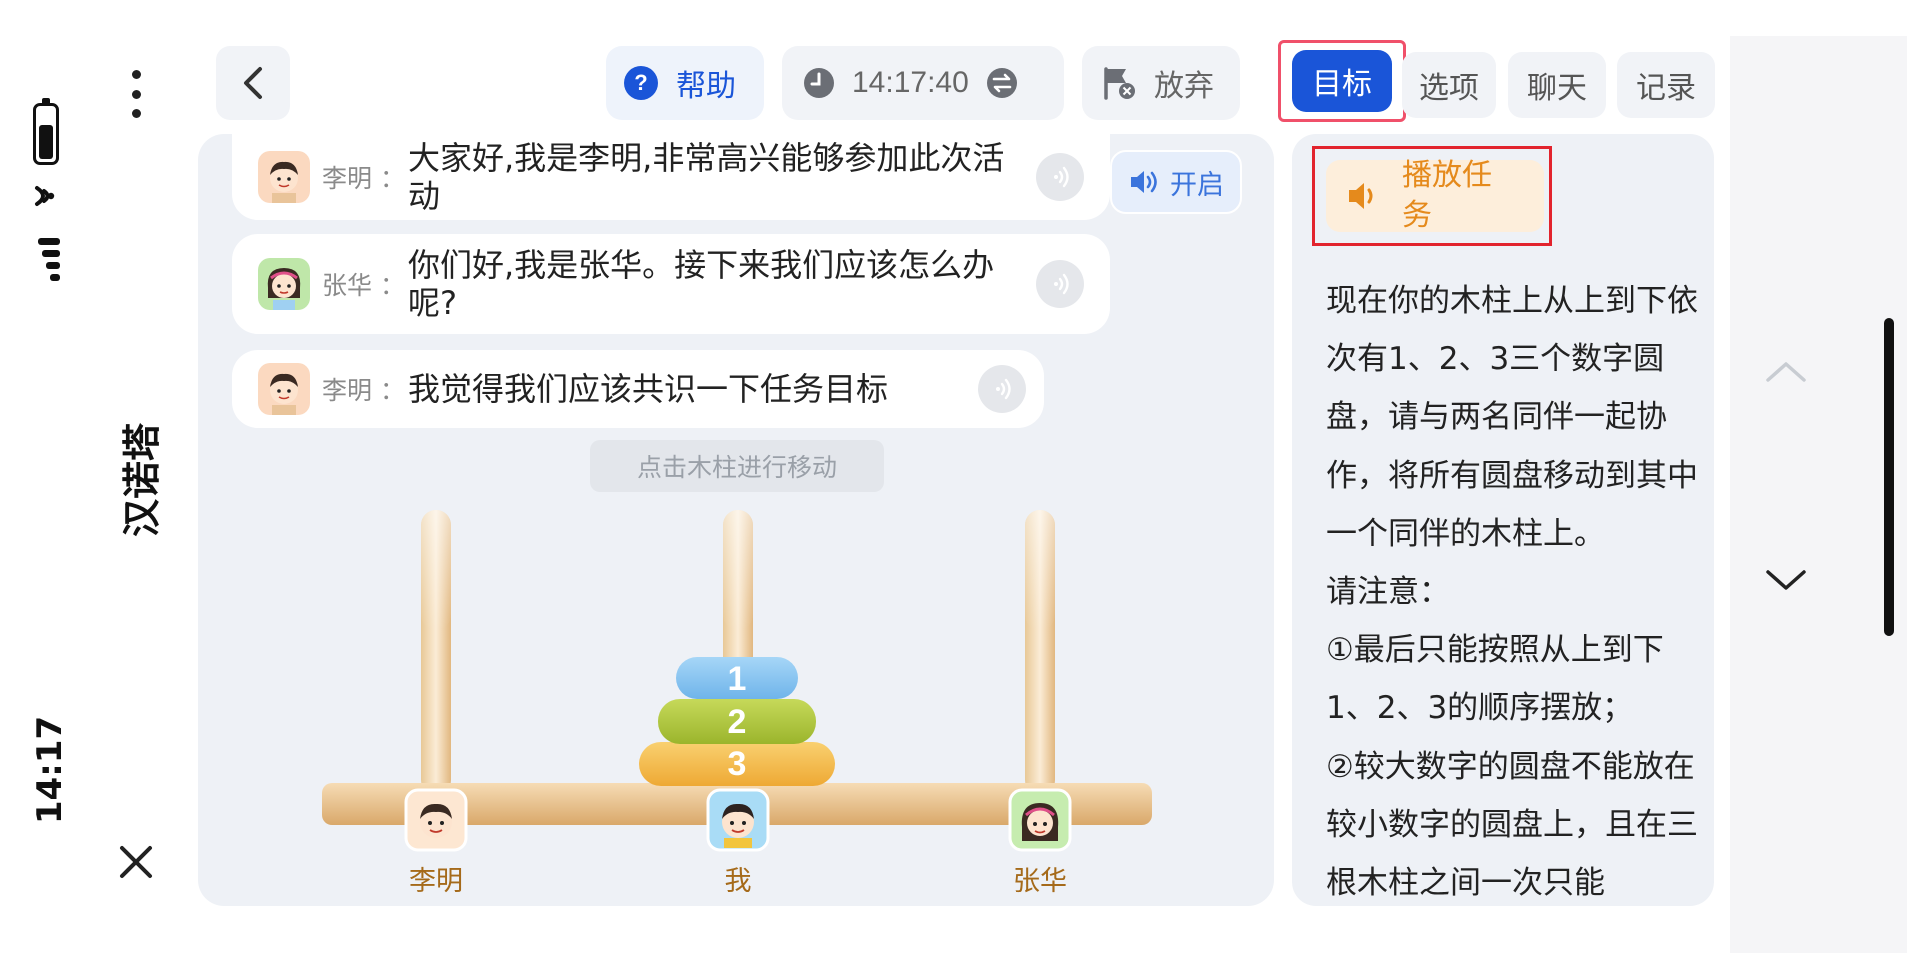 The image size is (1907, 953). I want to click on move-hint: 点击木柱进行移动, so click(737, 466).